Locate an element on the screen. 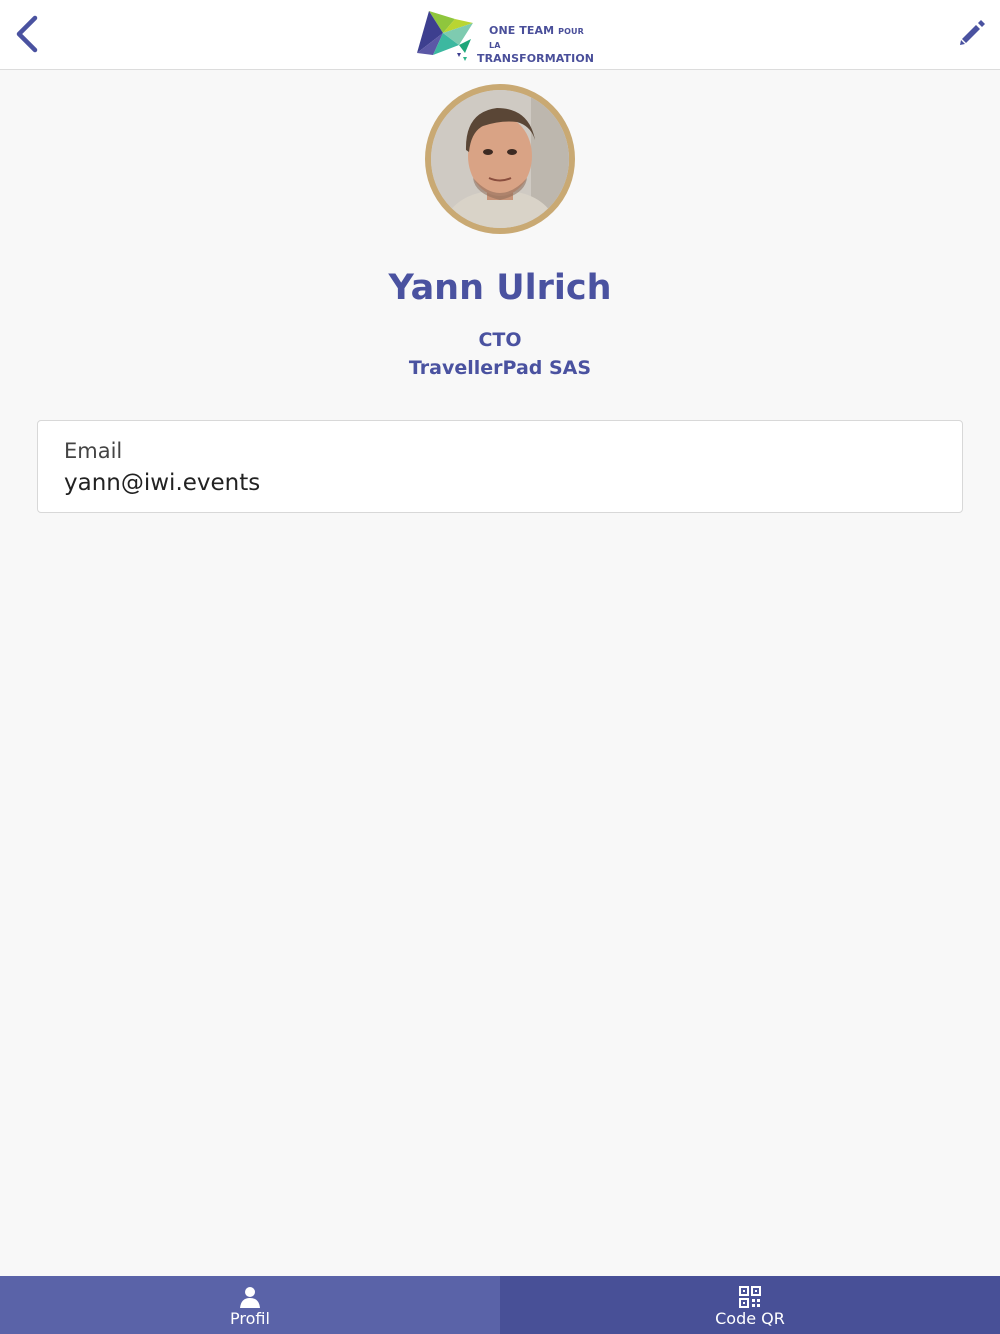 Image resolution: width=1000 pixels, height=1334 pixels. email-card: Email yann@iwi.events is located at coordinates (500, 466).